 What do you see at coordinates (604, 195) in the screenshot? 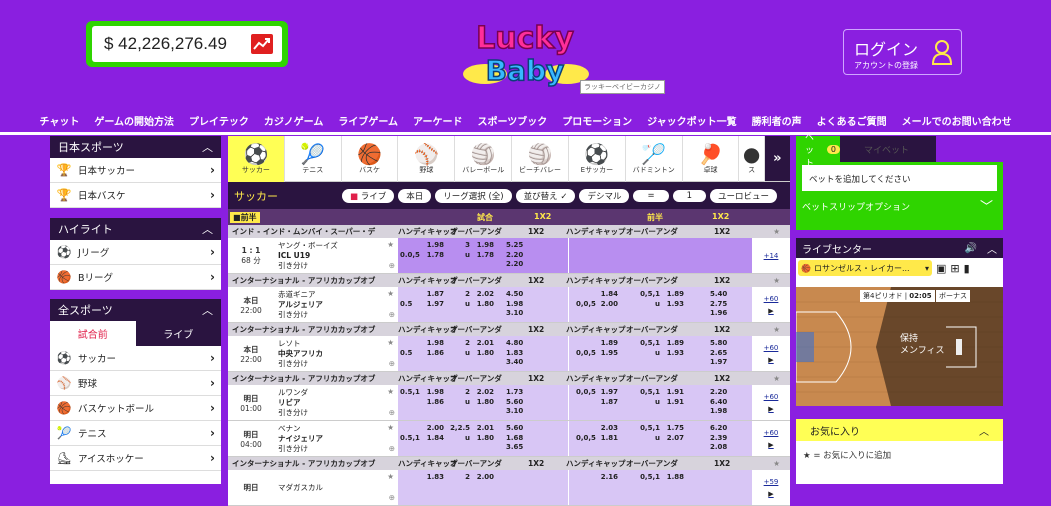
I see `odds-format-select: デシマル` at bounding box center [604, 195].